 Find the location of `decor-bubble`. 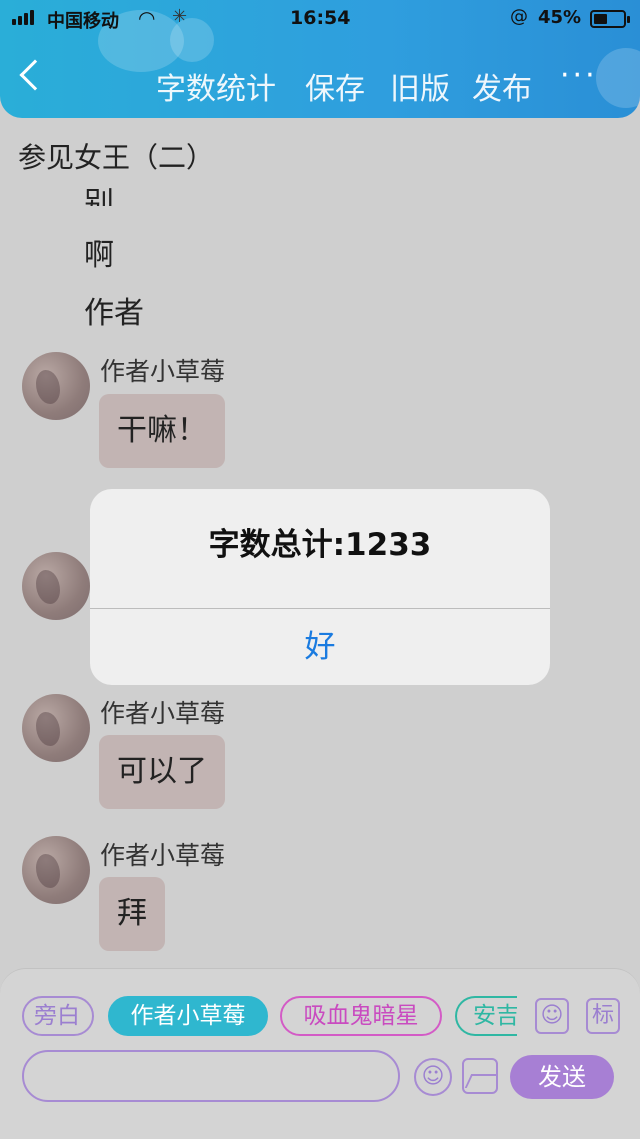

decor-bubble is located at coordinates (618, 78).